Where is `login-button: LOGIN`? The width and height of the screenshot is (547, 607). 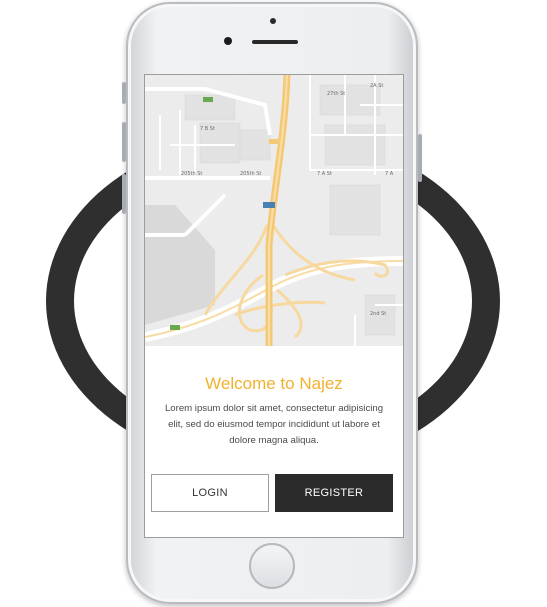 login-button: LOGIN is located at coordinates (210, 493).